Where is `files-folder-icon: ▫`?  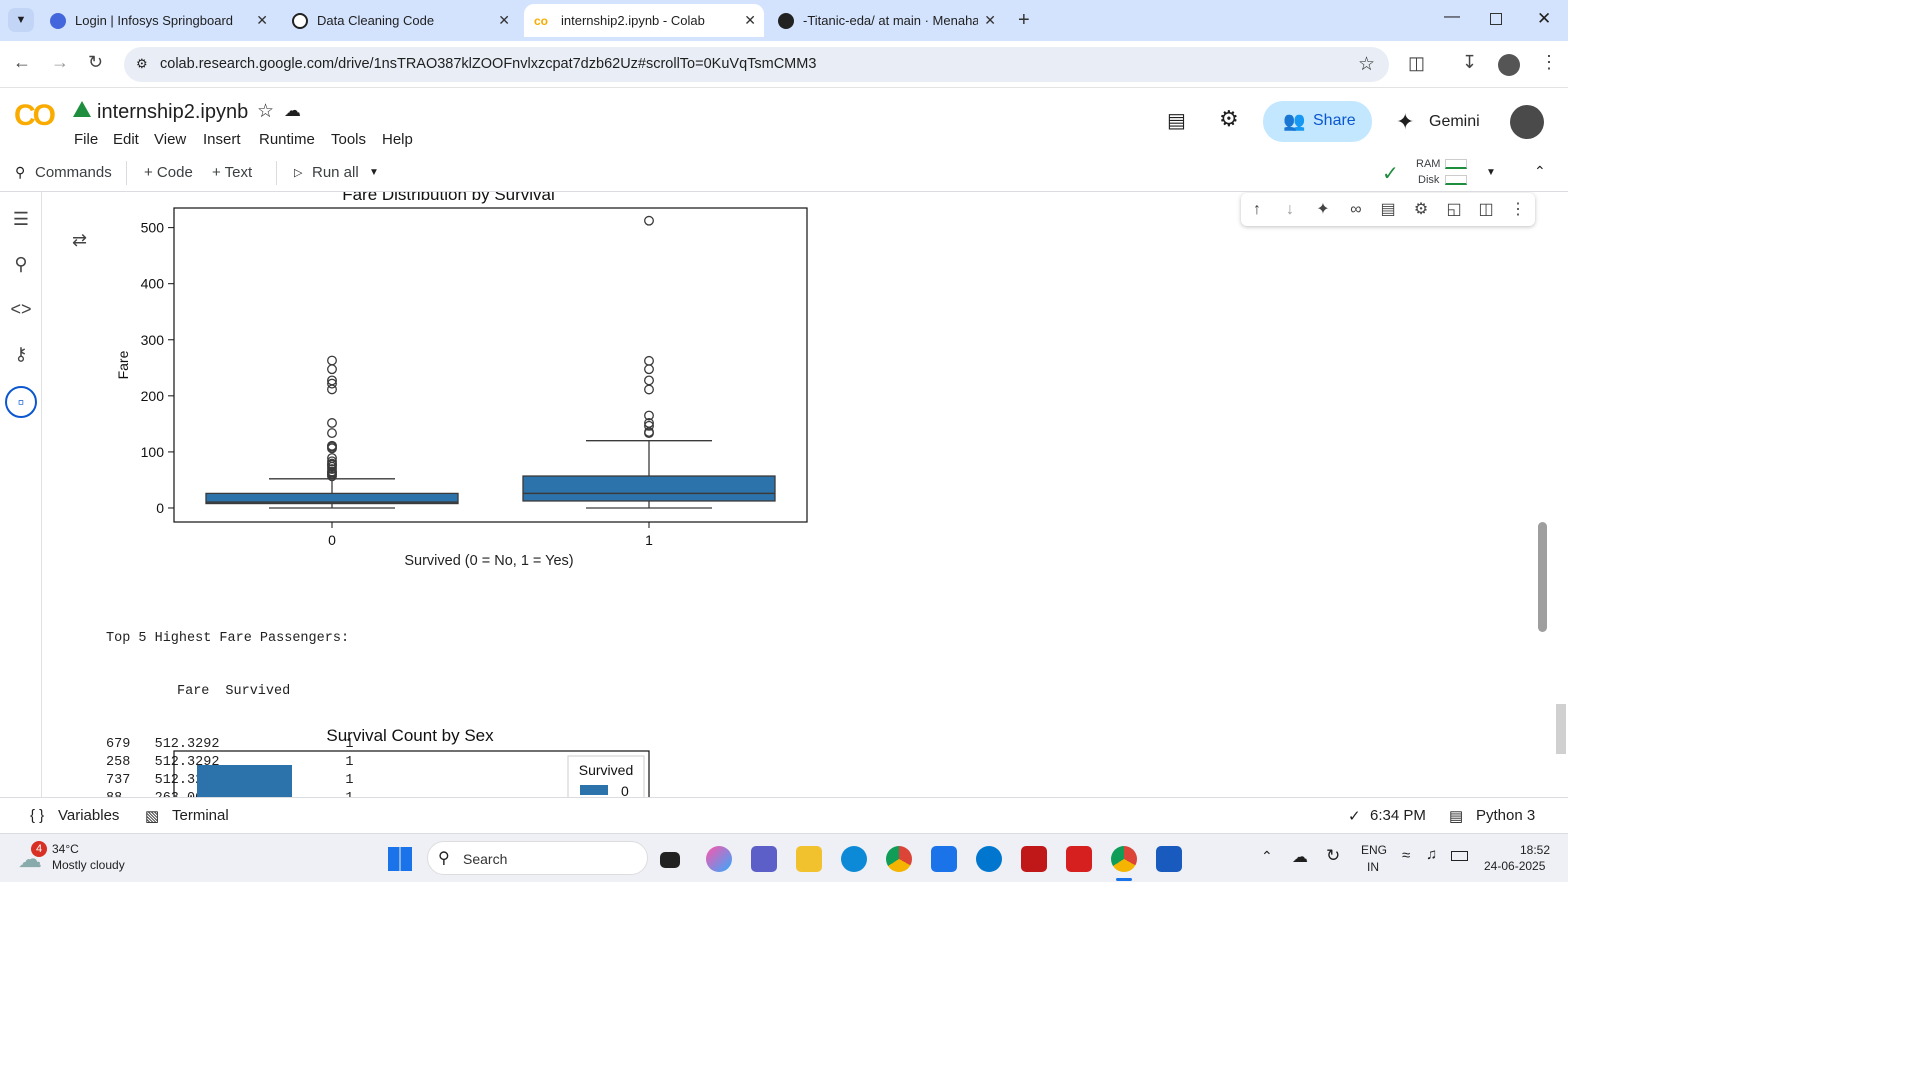 files-folder-icon: ▫ is located at coordinates (21, 402).